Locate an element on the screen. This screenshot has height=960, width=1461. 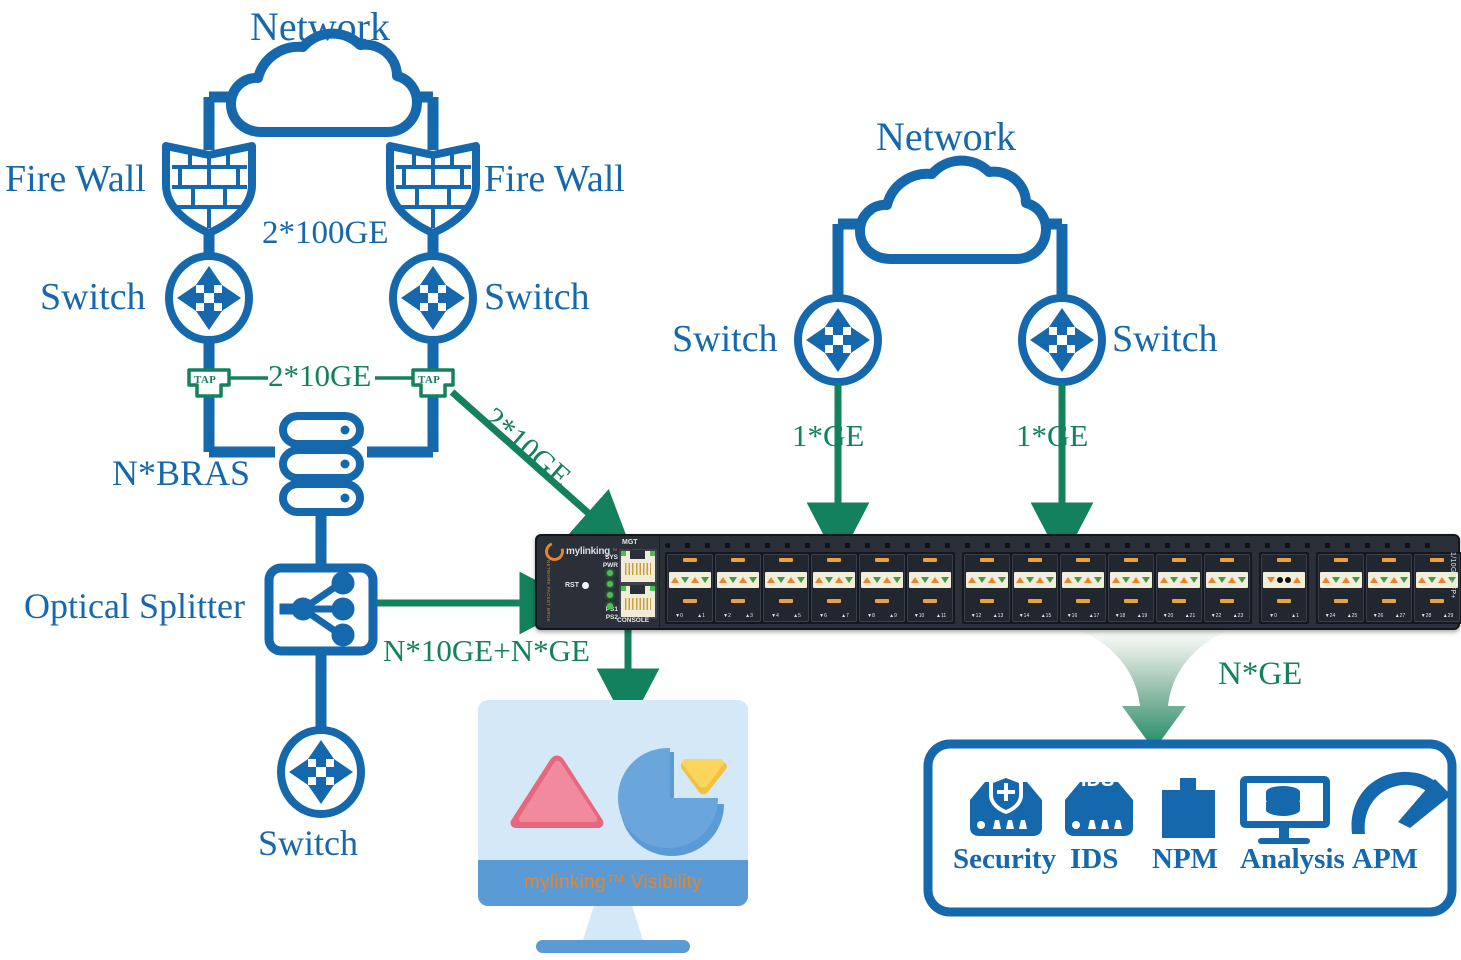
port-group: ▼24▲25▼26▲27▼28▲29▼30▲31▼32▲33 is located at coordinates (1388, 588).